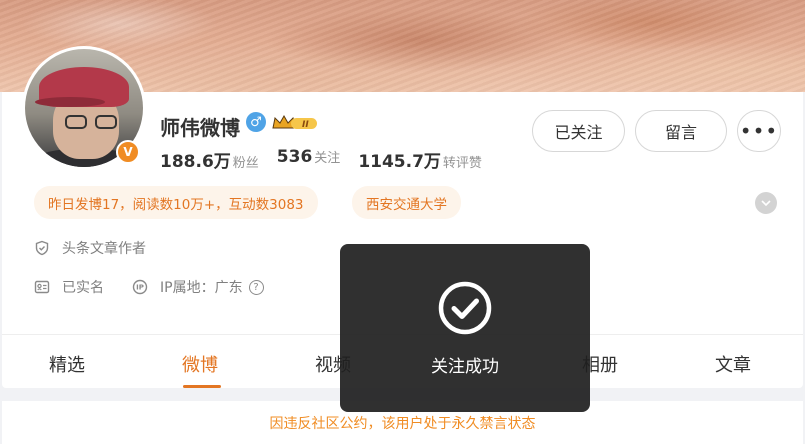 The image size is (805, 444). I want to click on profile-name: 师伟微博, so click(200, 128).